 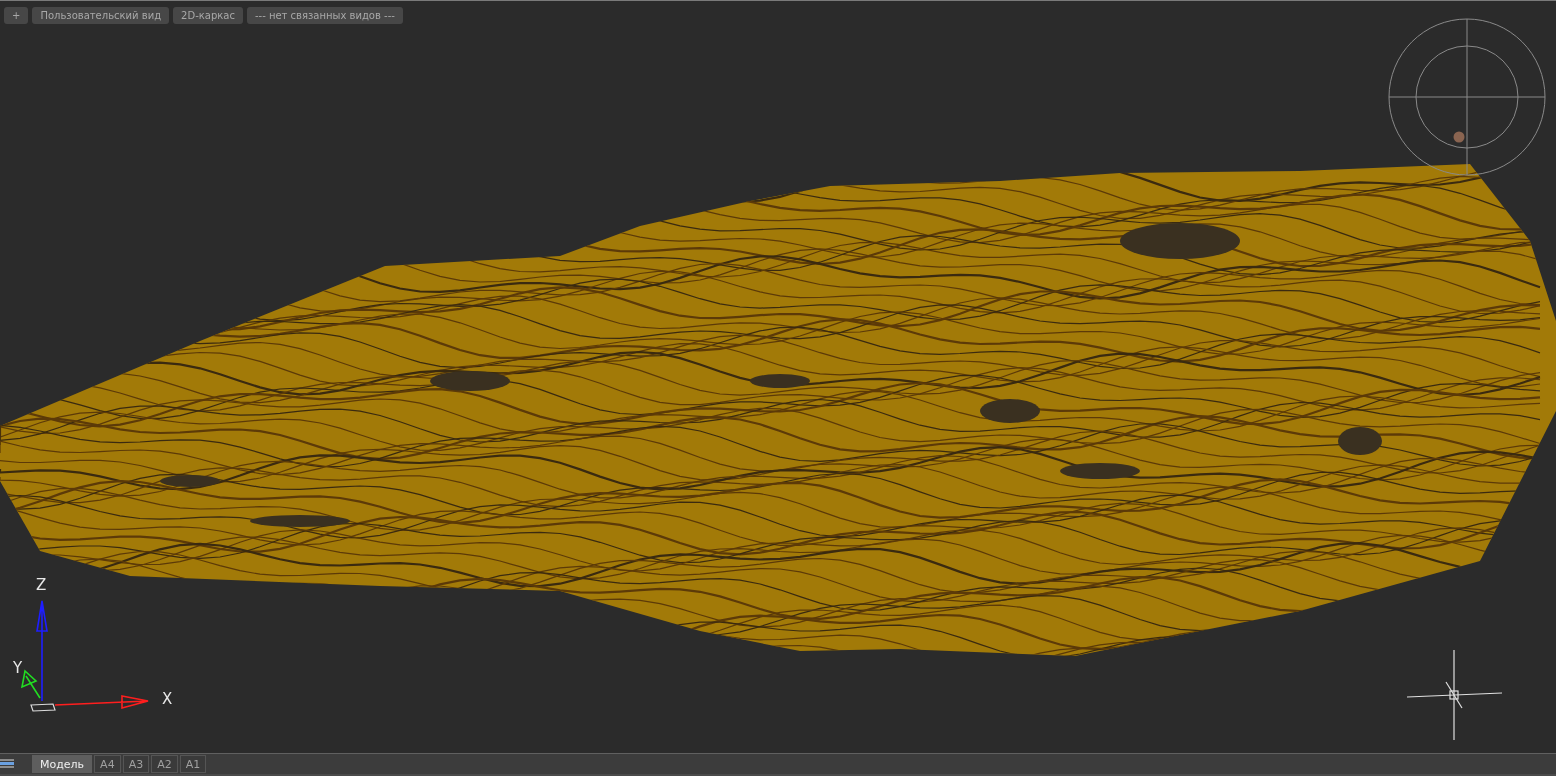 I want to click on navigation-wheel, so click(x=1467, y=97).